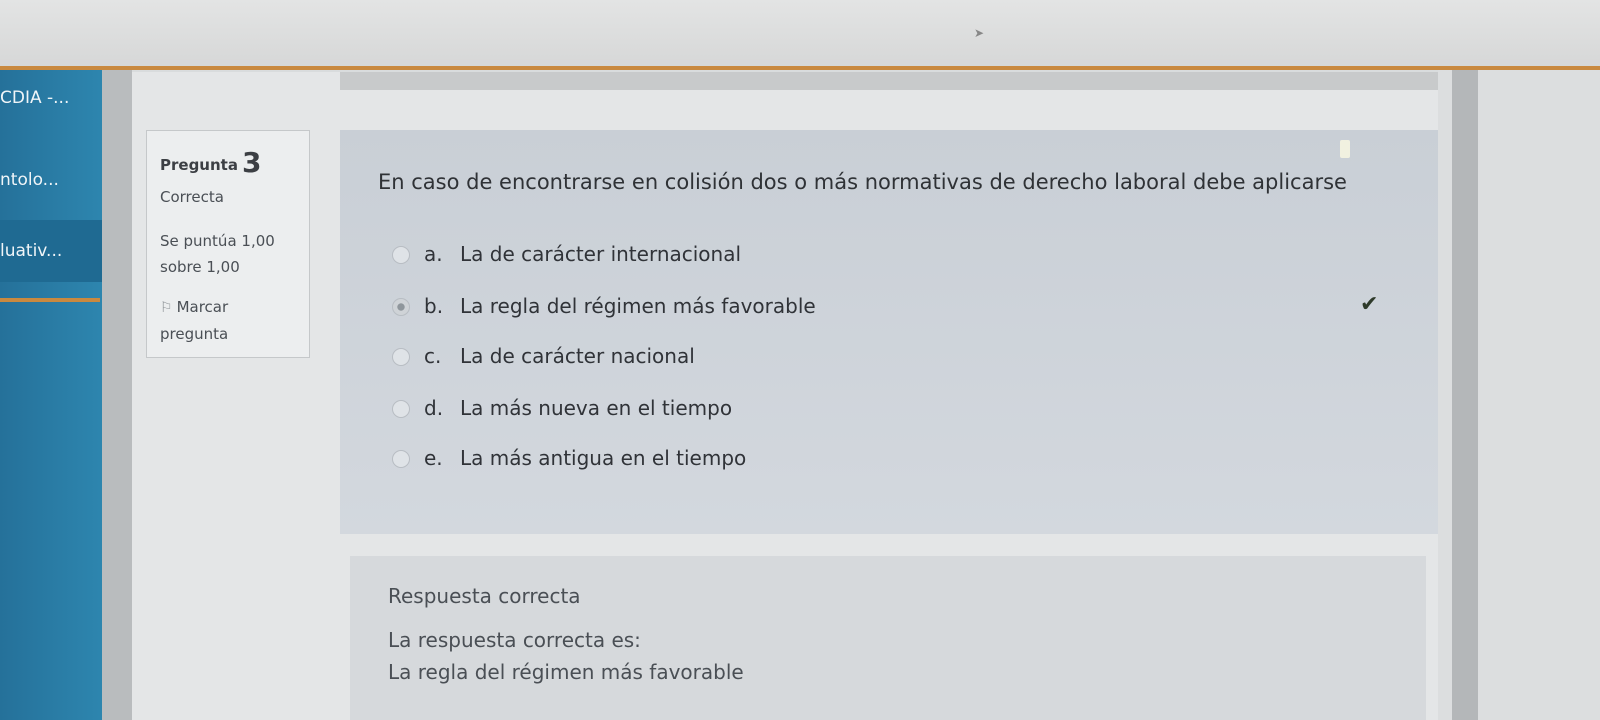 Image resolution: width=1600 pixels, height=720 pixels. I want to click on option-b-label: La regla del régimen más favorable, so click(638, 306).